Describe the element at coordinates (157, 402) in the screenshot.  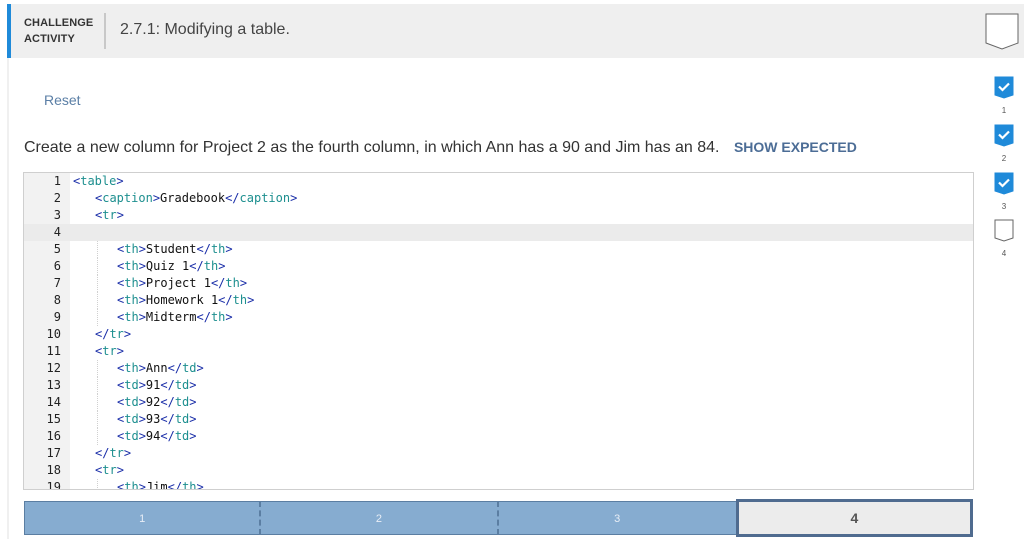
I see `code-text: <td>92</td>` at that location.